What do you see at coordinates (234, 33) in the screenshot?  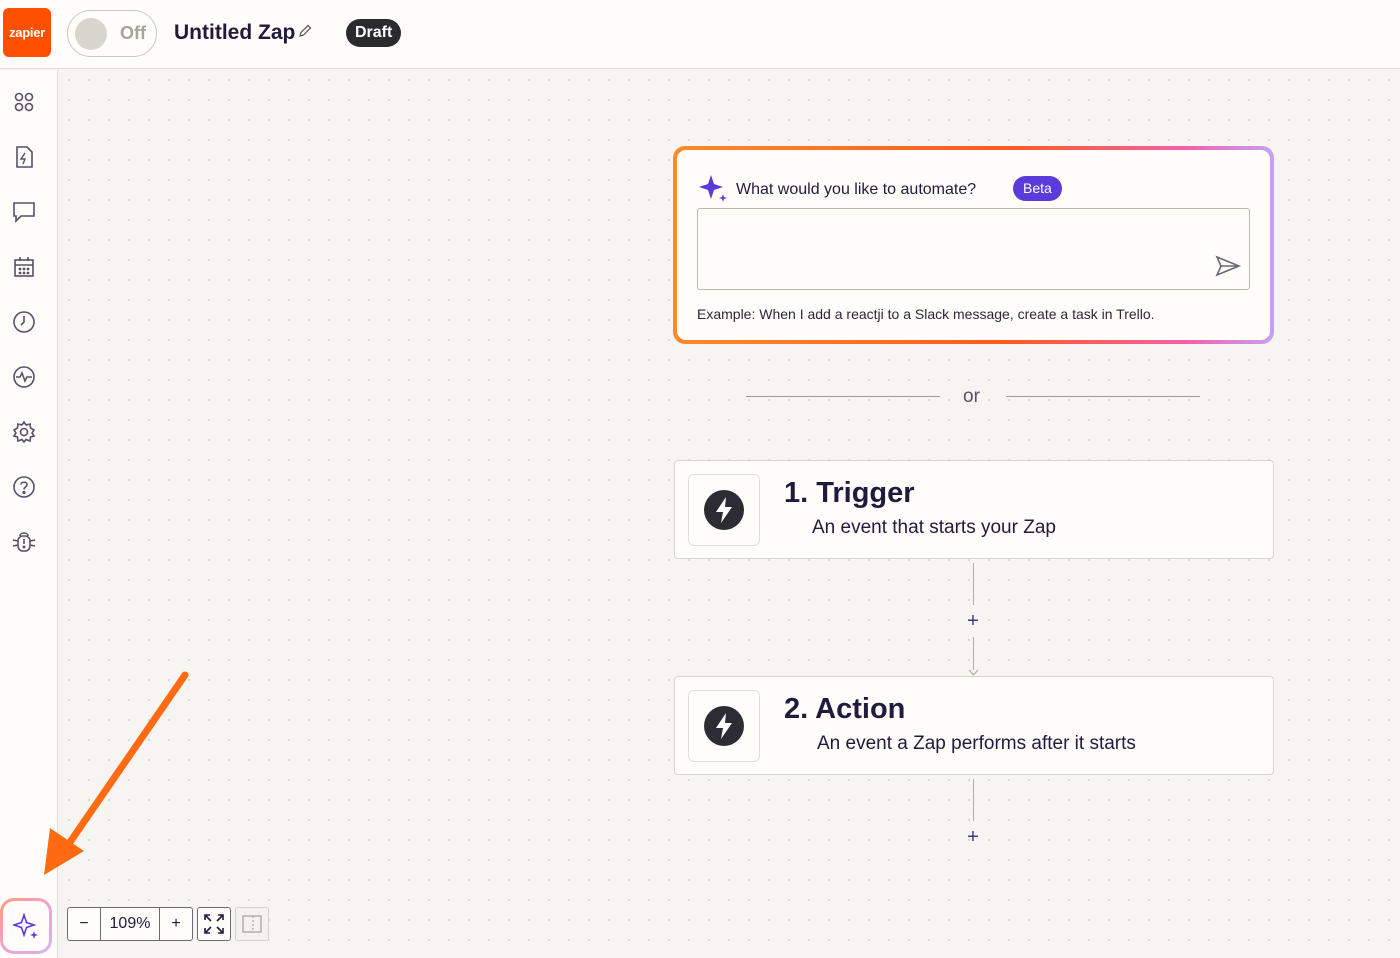 I see `zap-title: Untitled Zap` at bounding box center [234, 33].